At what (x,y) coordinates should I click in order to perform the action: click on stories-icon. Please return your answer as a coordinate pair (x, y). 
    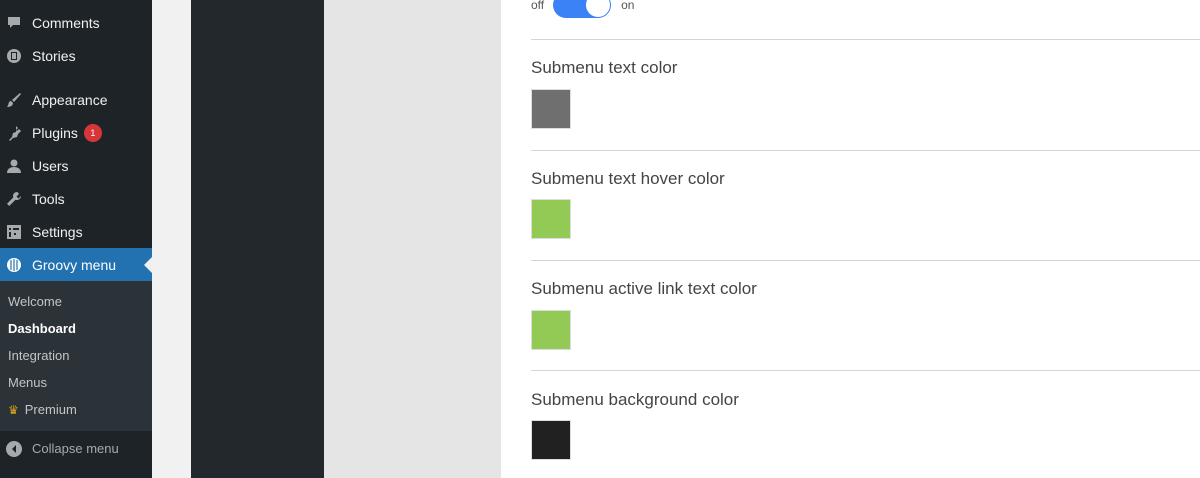
    Looking at the image, I should click on (14, 56).